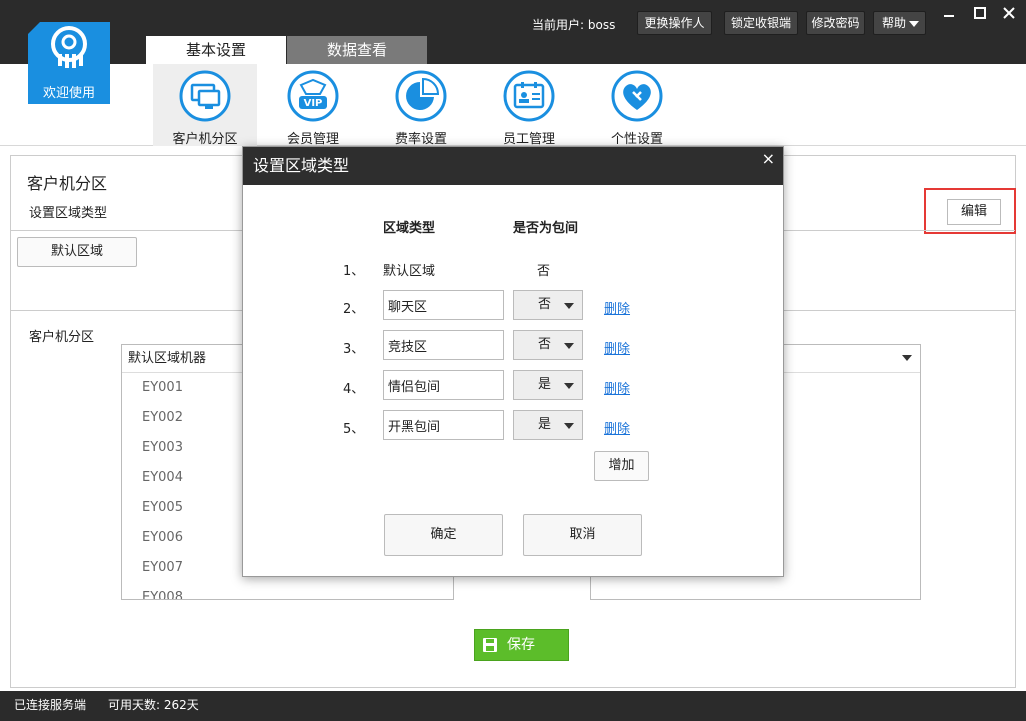 The image size is (1026, 721). Describe the element at coordinates (420, 139) in the screenshot. I see `ribbon-label: 费率设置` at that location.